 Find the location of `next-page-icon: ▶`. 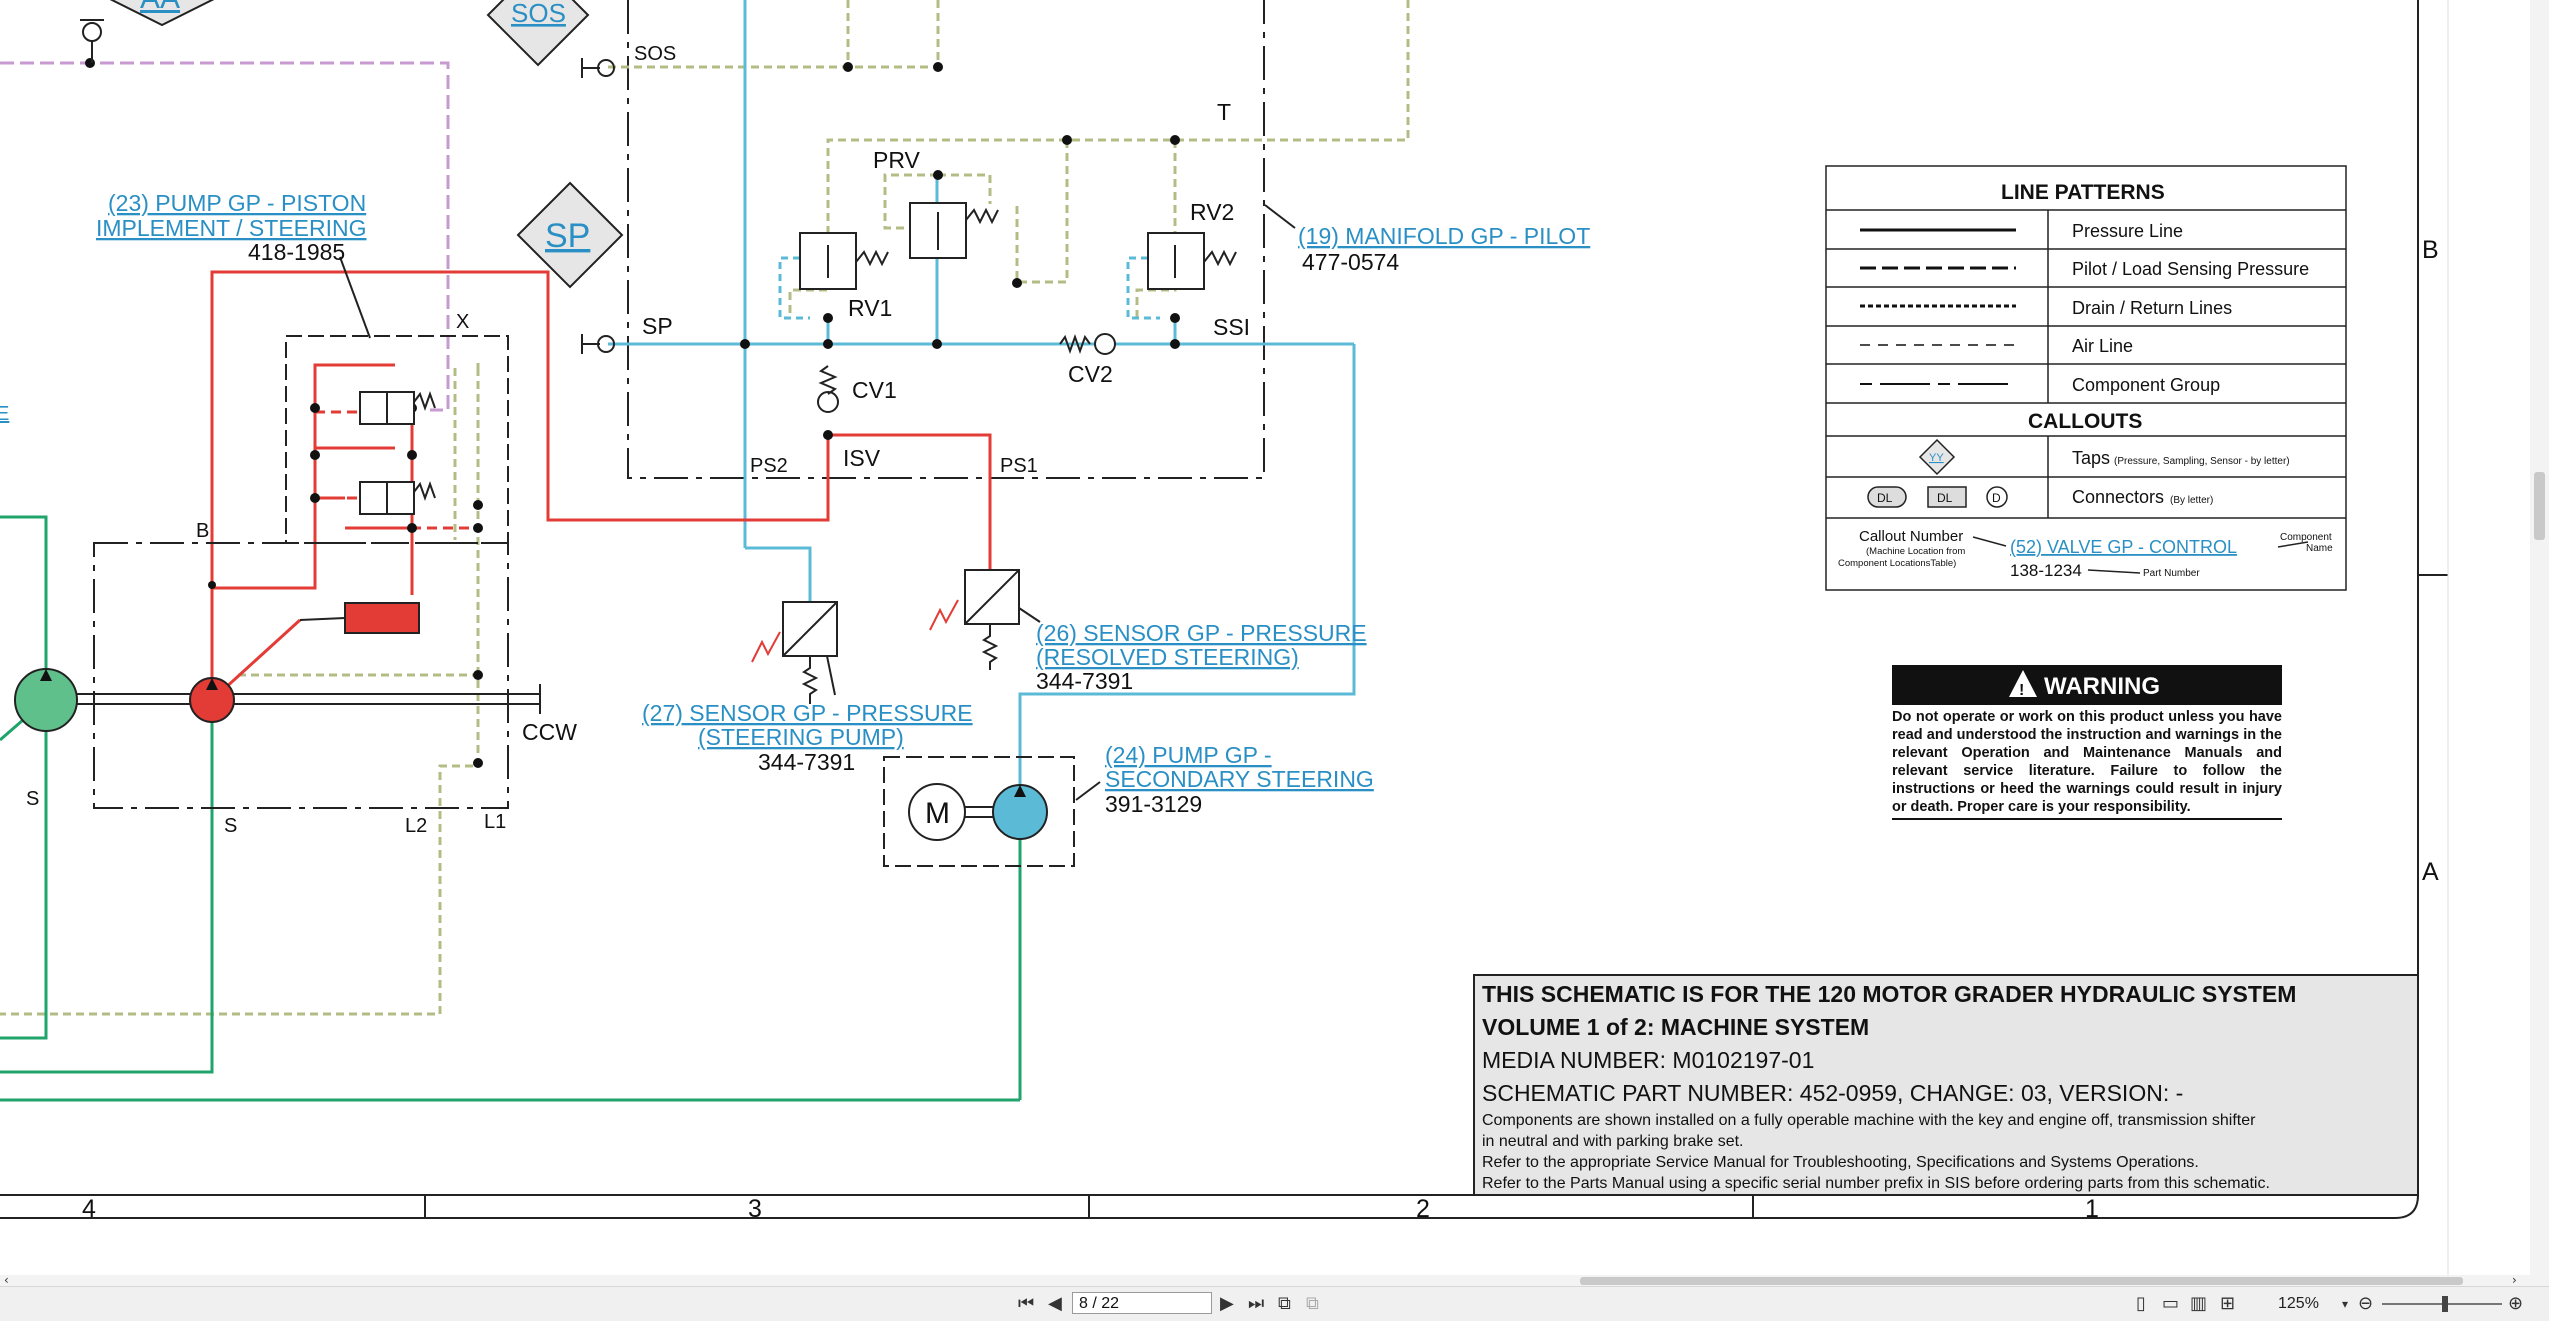

next-page-icon: ▶ is located at coordinates (1227, 1304).